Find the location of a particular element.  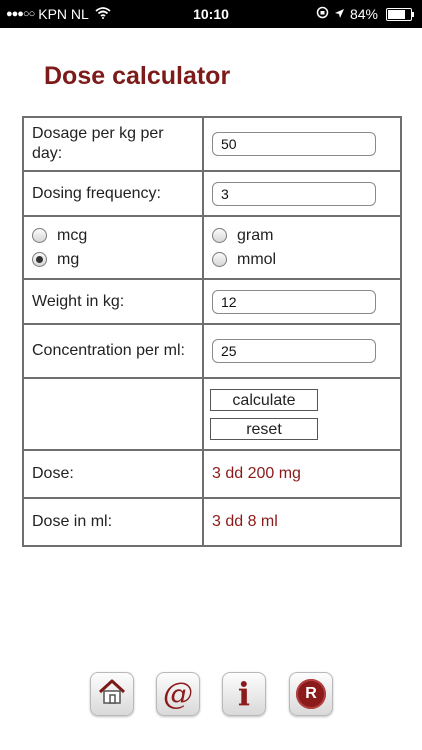

home-icon is located at coordinates (112, 694).